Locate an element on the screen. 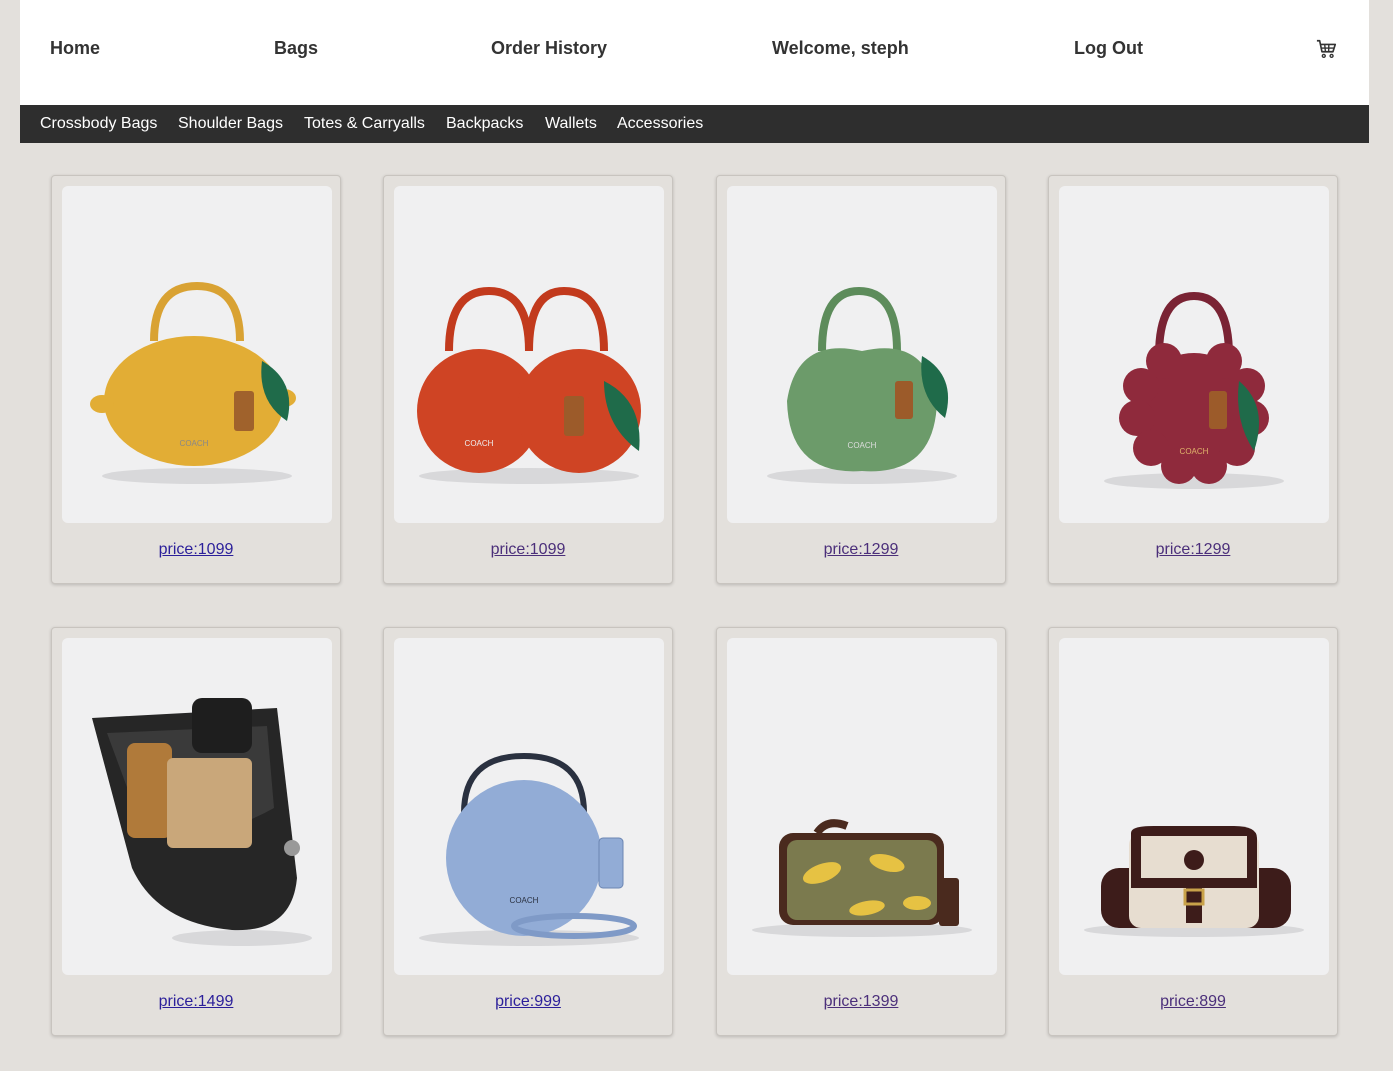 Image resolution: width=1393 pixels, height=1071 pixels. category-shoulder-bags: Shoulder Bags is located at coordinates (230, 124).